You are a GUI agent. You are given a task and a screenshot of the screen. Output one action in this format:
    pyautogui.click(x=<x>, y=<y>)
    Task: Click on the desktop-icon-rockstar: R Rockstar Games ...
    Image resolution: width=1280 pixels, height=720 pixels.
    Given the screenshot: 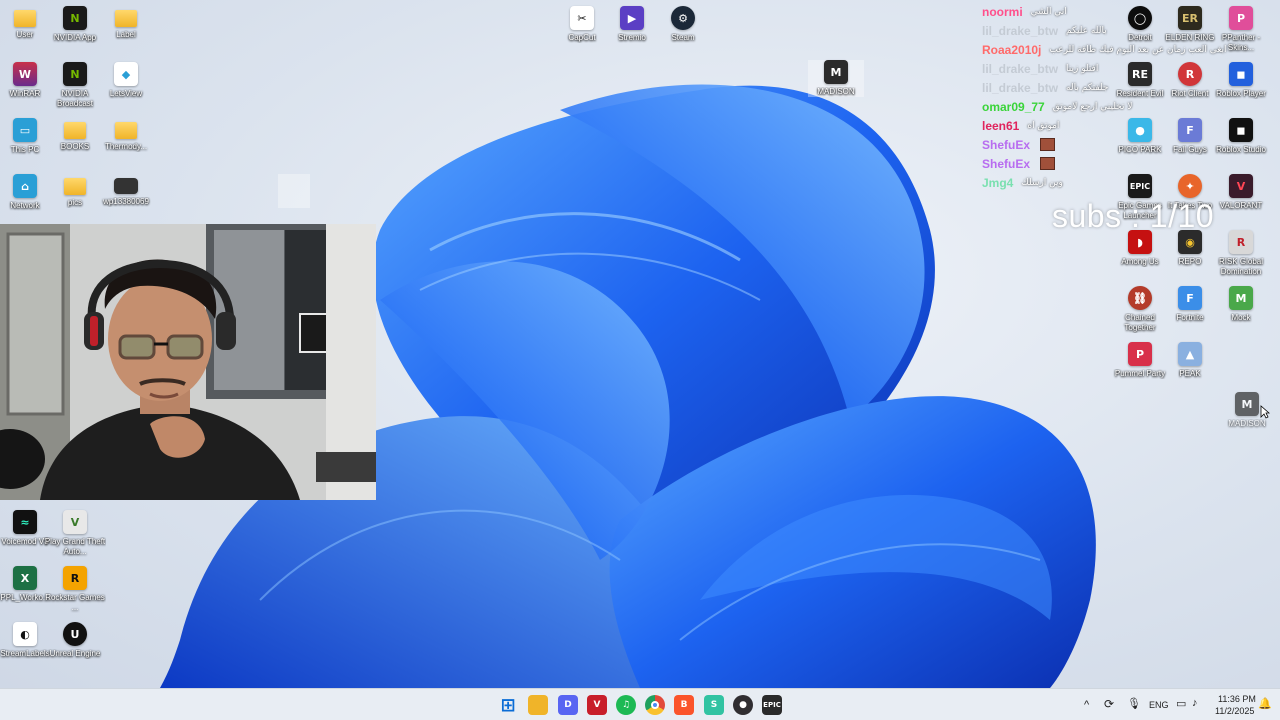 What is the action you would take?
    pyautogui.click(x=75, y=589)
    